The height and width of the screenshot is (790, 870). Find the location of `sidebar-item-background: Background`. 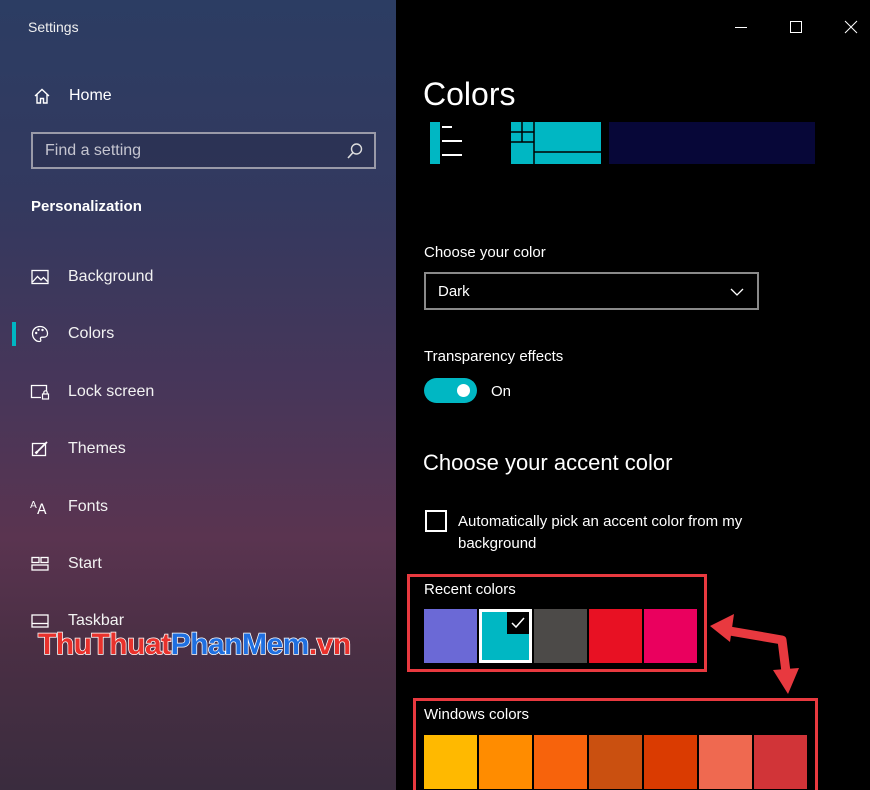

sidebar-item-background: Background is located at coordinates (198, 277).